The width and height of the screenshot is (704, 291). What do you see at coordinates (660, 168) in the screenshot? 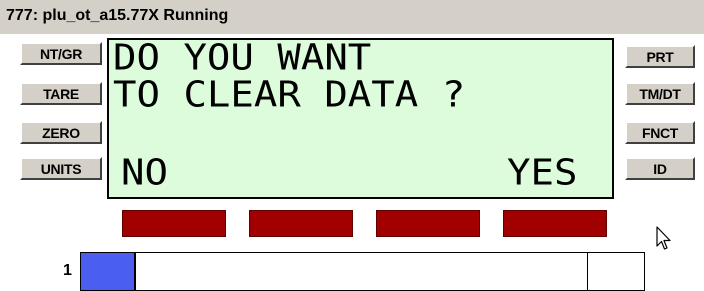
I see `id-button: ID` at bounding box center [660, 168].